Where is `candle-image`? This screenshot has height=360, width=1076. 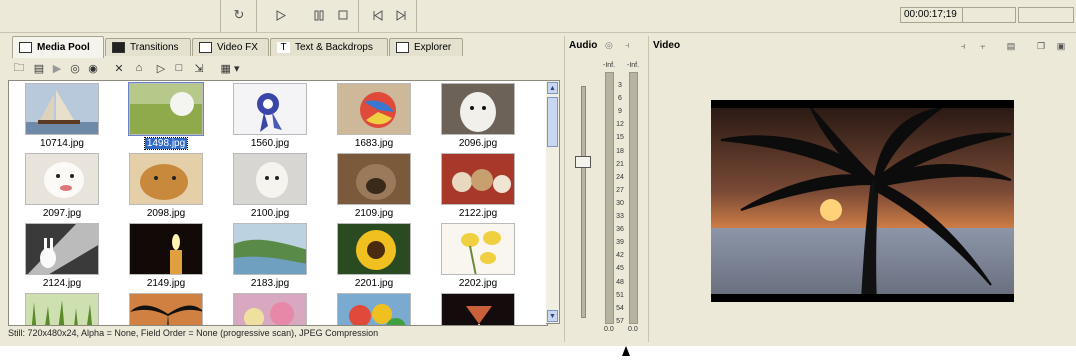
candle-image is located at coordinates (166, 249).